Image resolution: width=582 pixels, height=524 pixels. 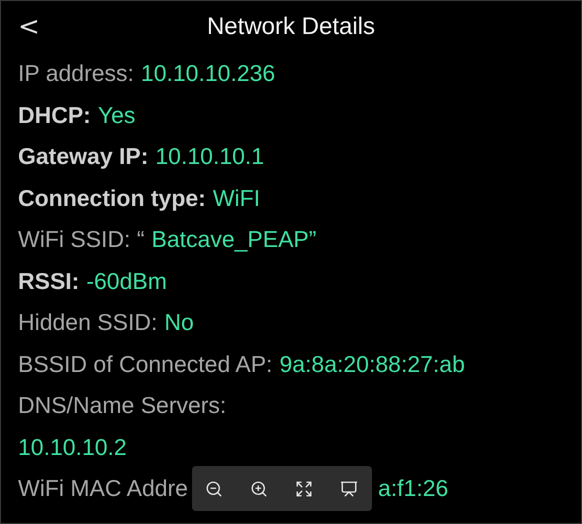 I want to click on field-value: -60dBm, so click(x=126, y=281).